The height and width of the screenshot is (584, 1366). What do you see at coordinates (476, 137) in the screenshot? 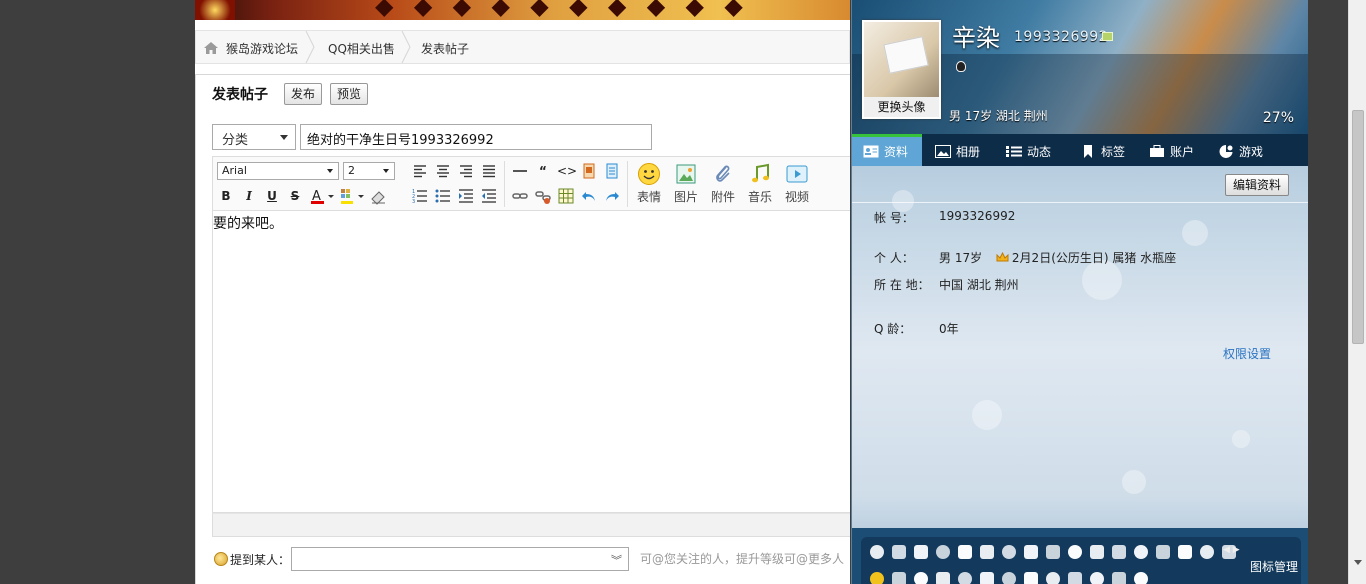
I see `subject-input: 绝对的干净生日号1993326992` at bounding box center [476, 137].